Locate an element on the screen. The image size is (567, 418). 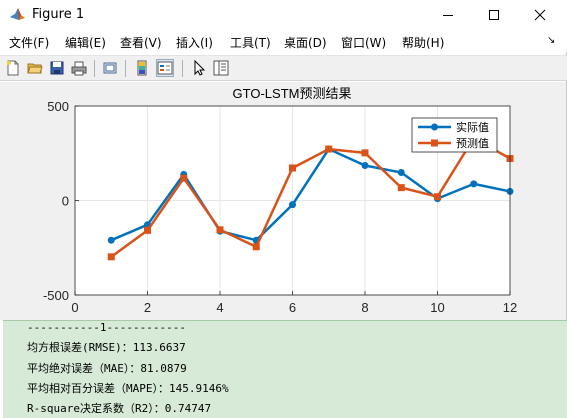
open-file-icon is located at coordinates (35, 68).